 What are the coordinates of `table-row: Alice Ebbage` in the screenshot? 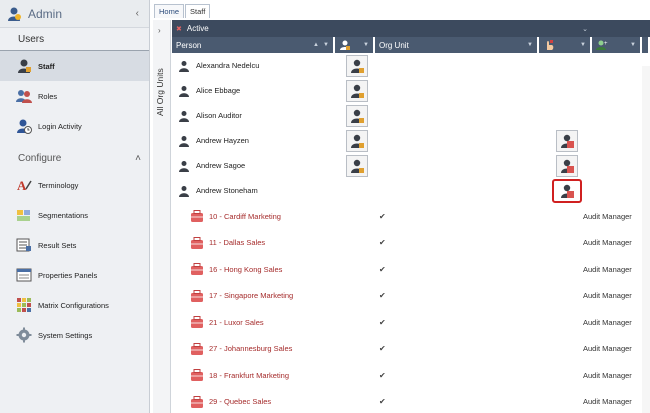 It's located at (411, 90).